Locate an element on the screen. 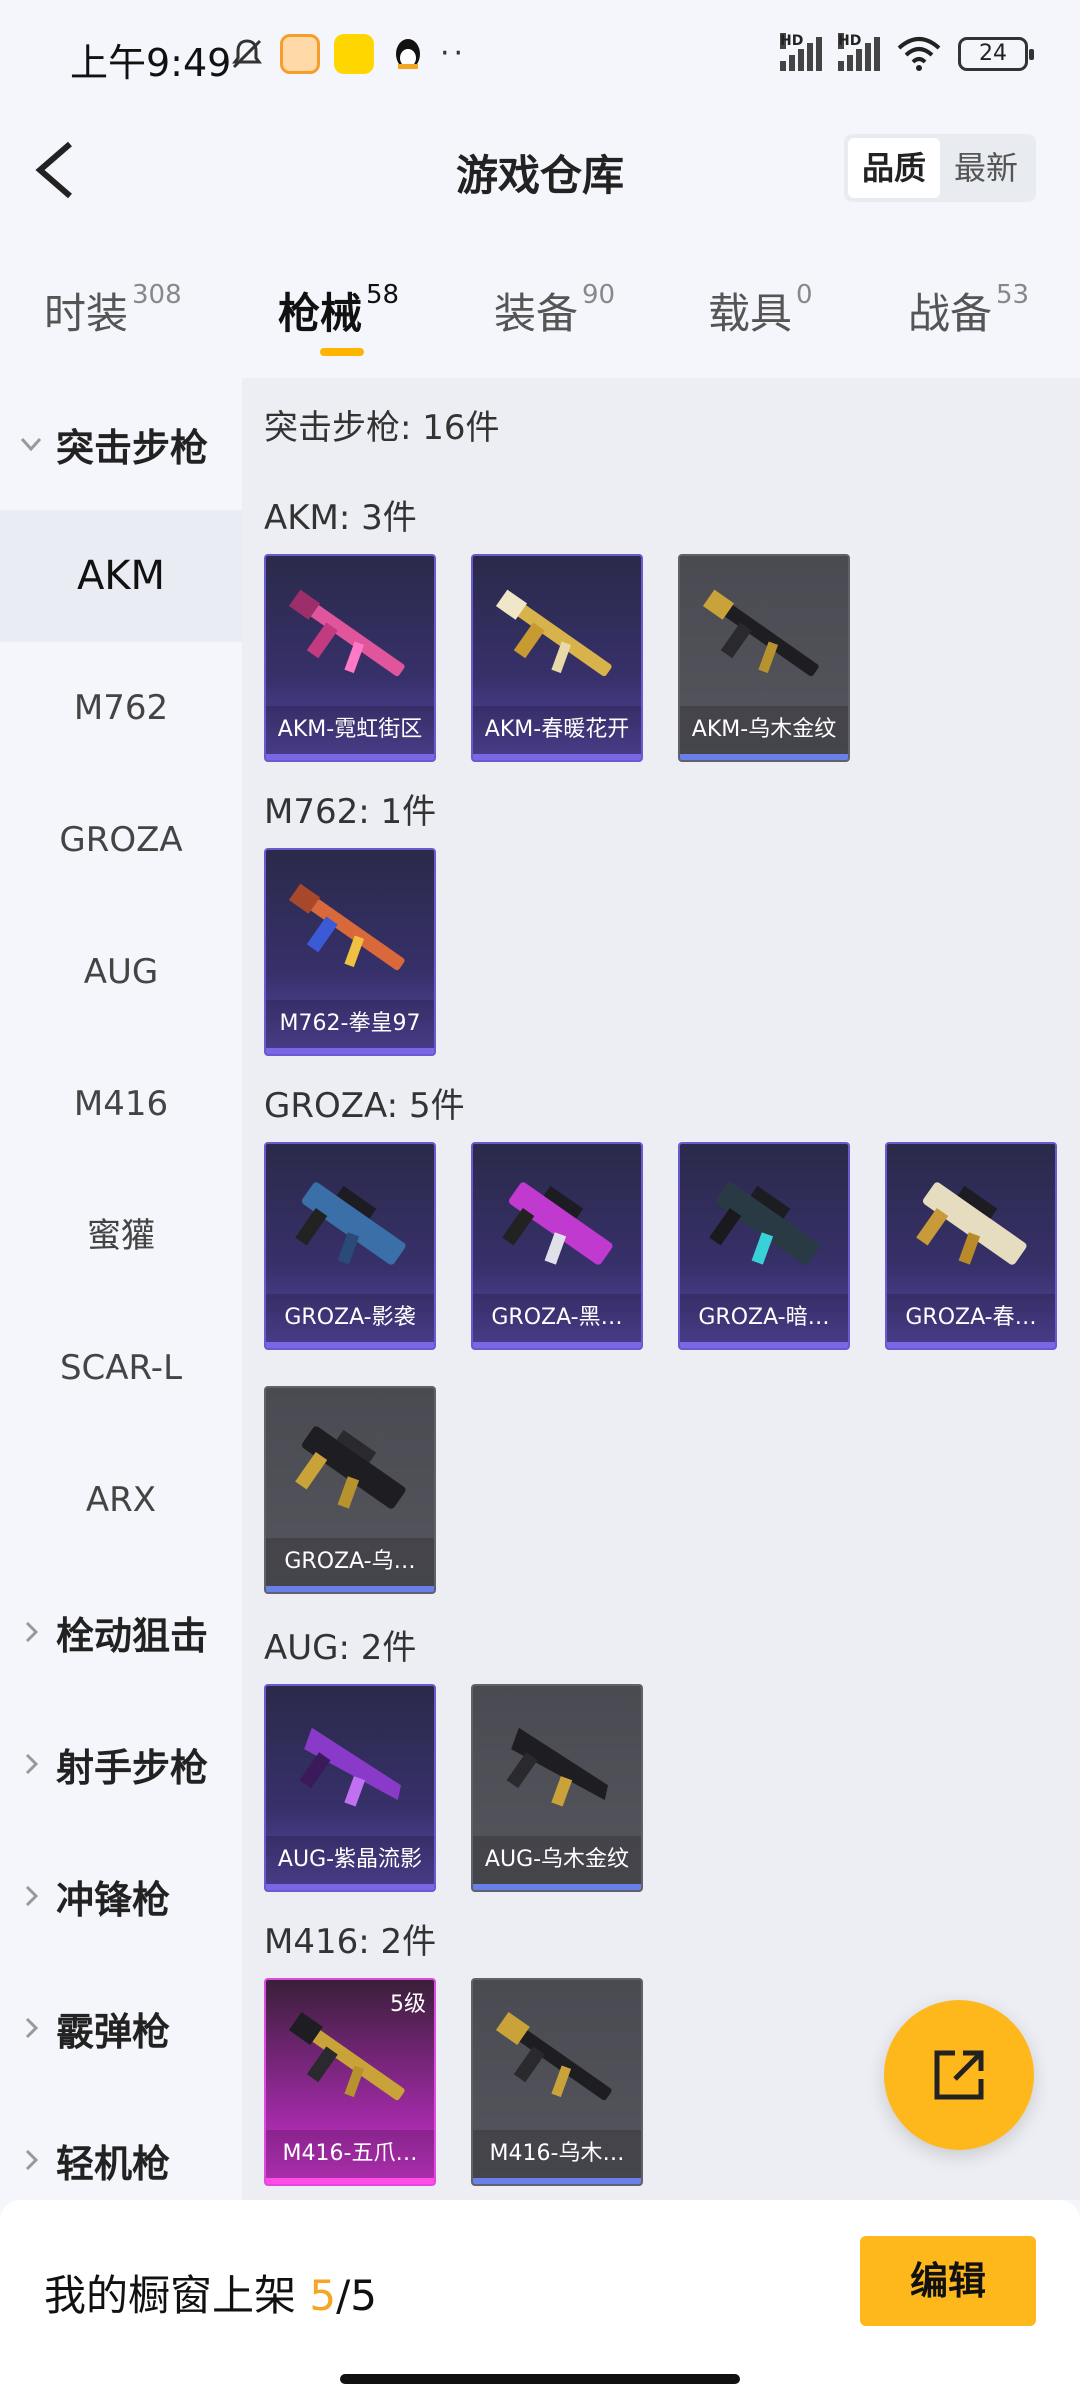 The width and height of the screenshot is (1080, 2400). wifi-icon is located at coordinates (919, 54).